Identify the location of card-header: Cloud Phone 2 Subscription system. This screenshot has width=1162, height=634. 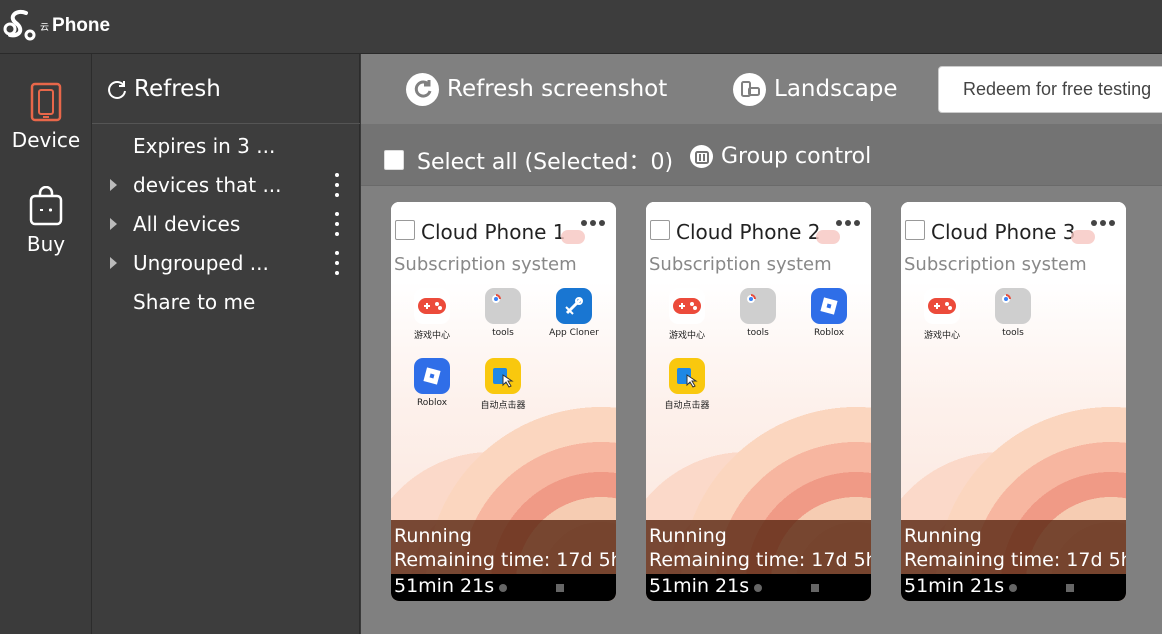
(758, 241).